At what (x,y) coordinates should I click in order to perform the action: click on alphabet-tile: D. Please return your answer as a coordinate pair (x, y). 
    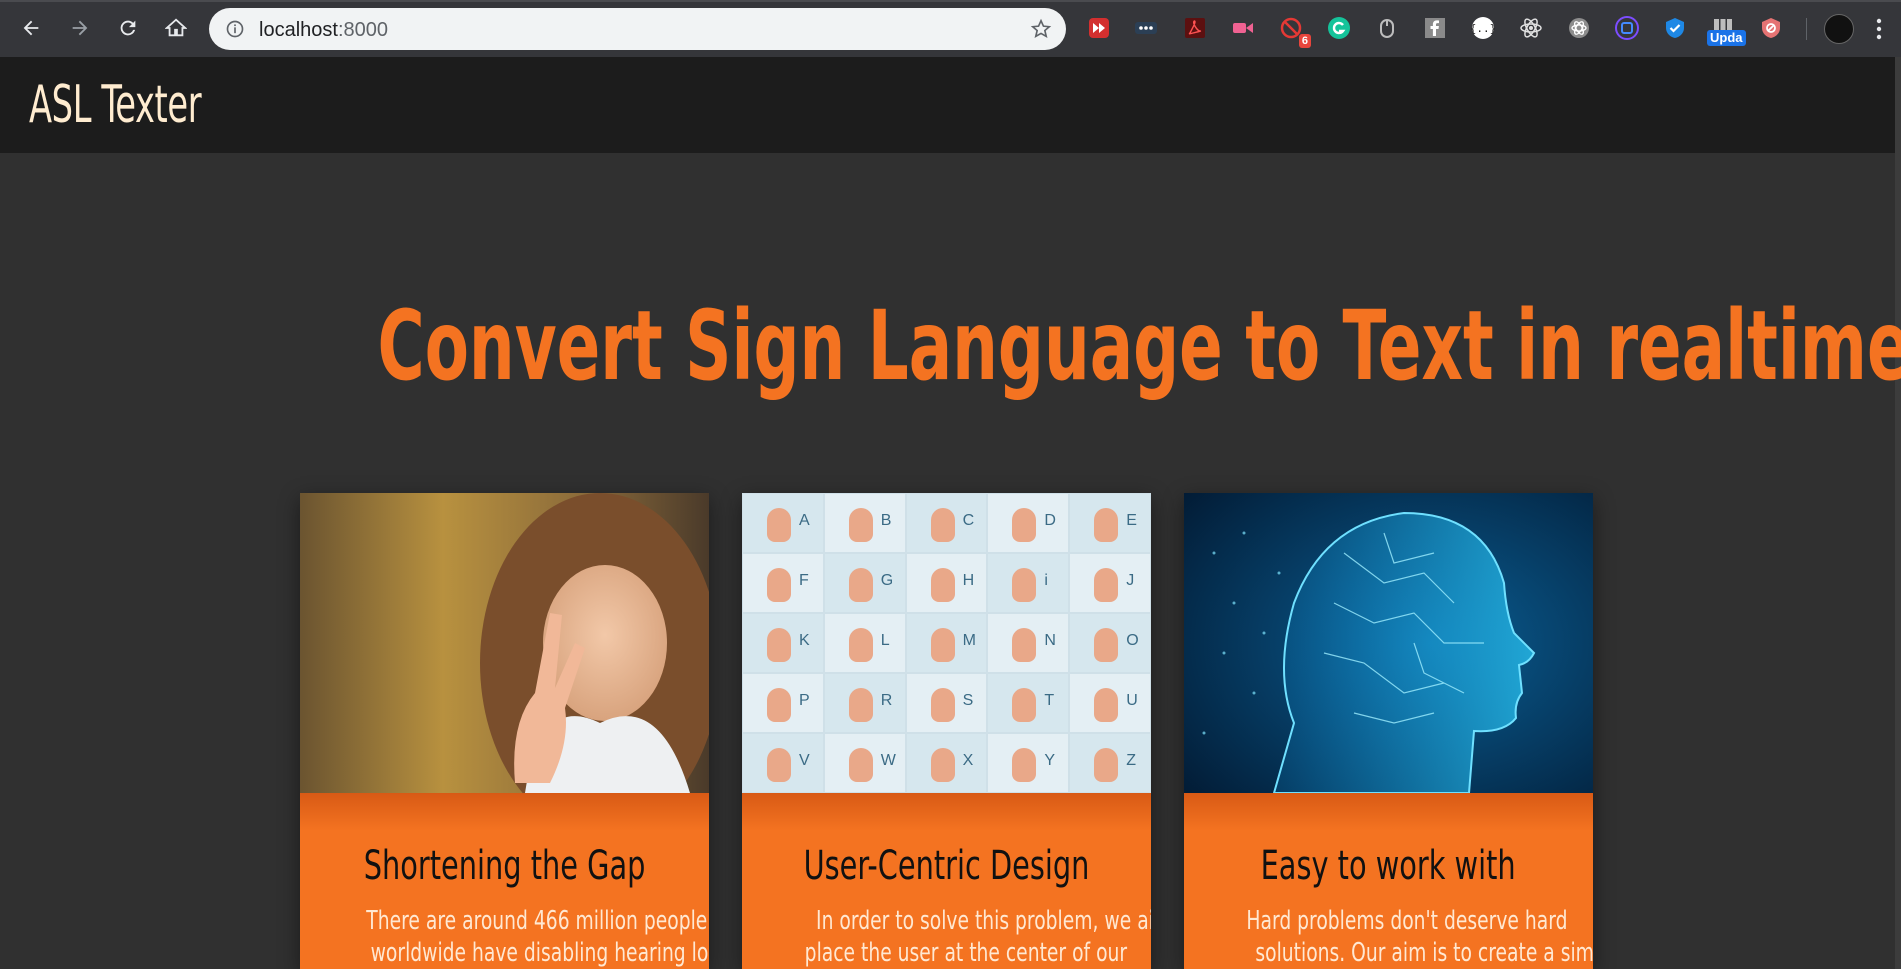
    Looking at the image, I should click on (1028, 523).